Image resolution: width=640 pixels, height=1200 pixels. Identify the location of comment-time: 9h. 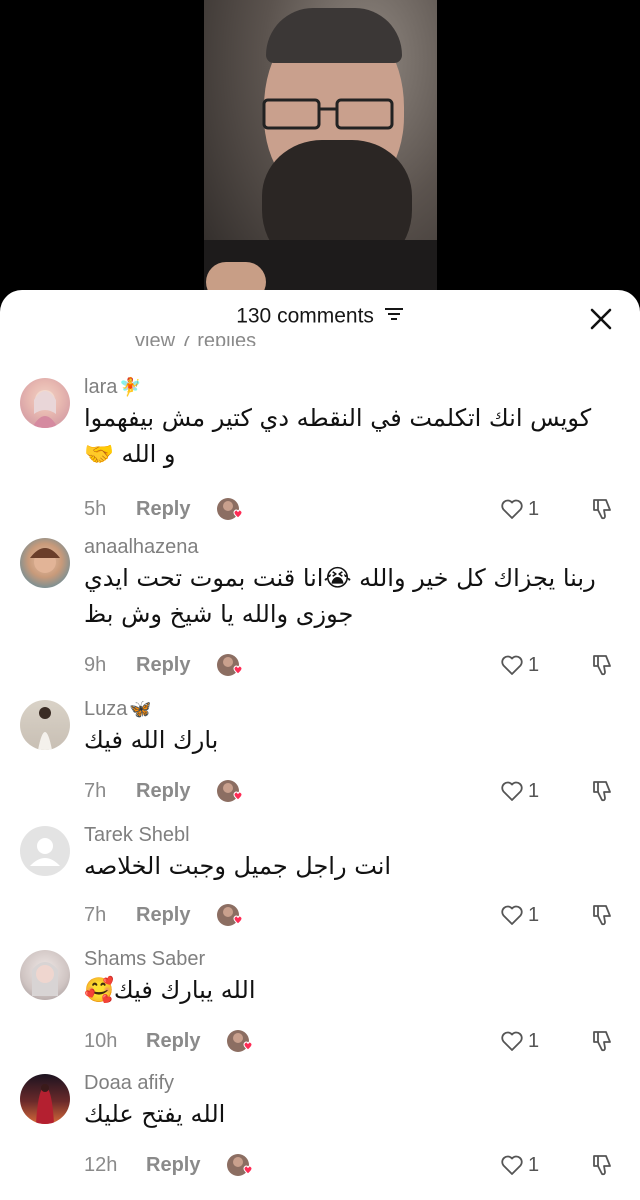
(95, 664).